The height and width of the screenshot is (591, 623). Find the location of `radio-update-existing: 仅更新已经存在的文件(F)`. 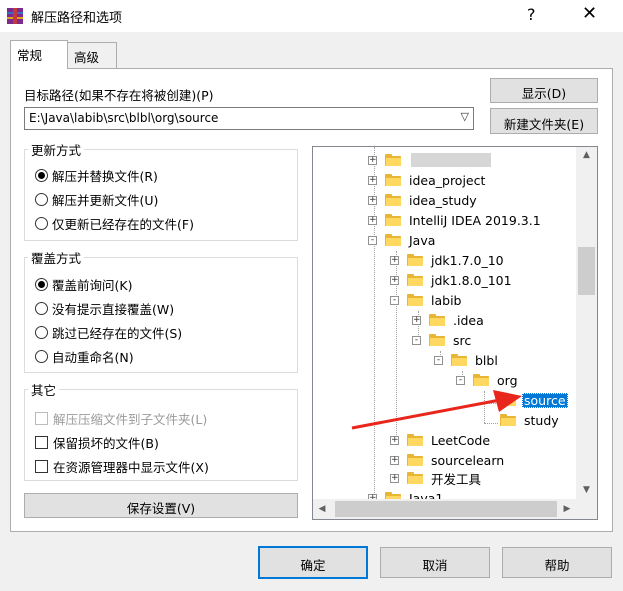

radio-update-existing: 仅更新已经存在的文件(F) is located at coordinates (114, 223).